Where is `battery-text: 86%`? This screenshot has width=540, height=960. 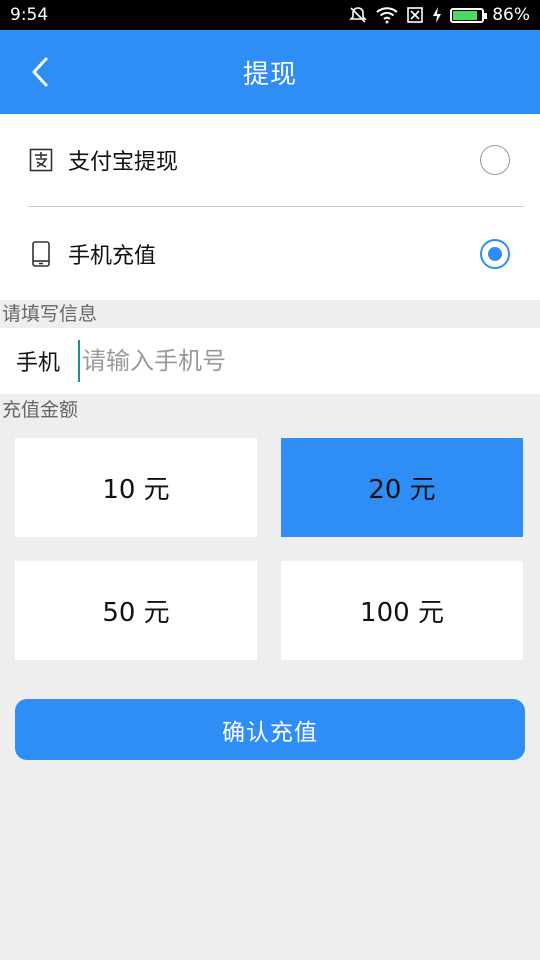
battery-text: 86% is located at coordinates (511, 15).